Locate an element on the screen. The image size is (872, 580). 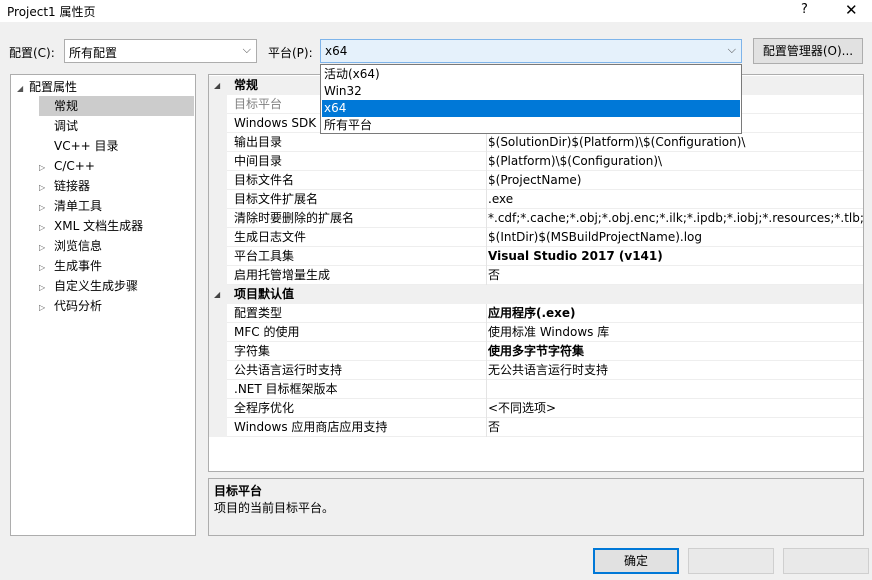
tree-item-xml-doc-generator: ▷ XML 文档生成器 is located at coordinates (91, 226).